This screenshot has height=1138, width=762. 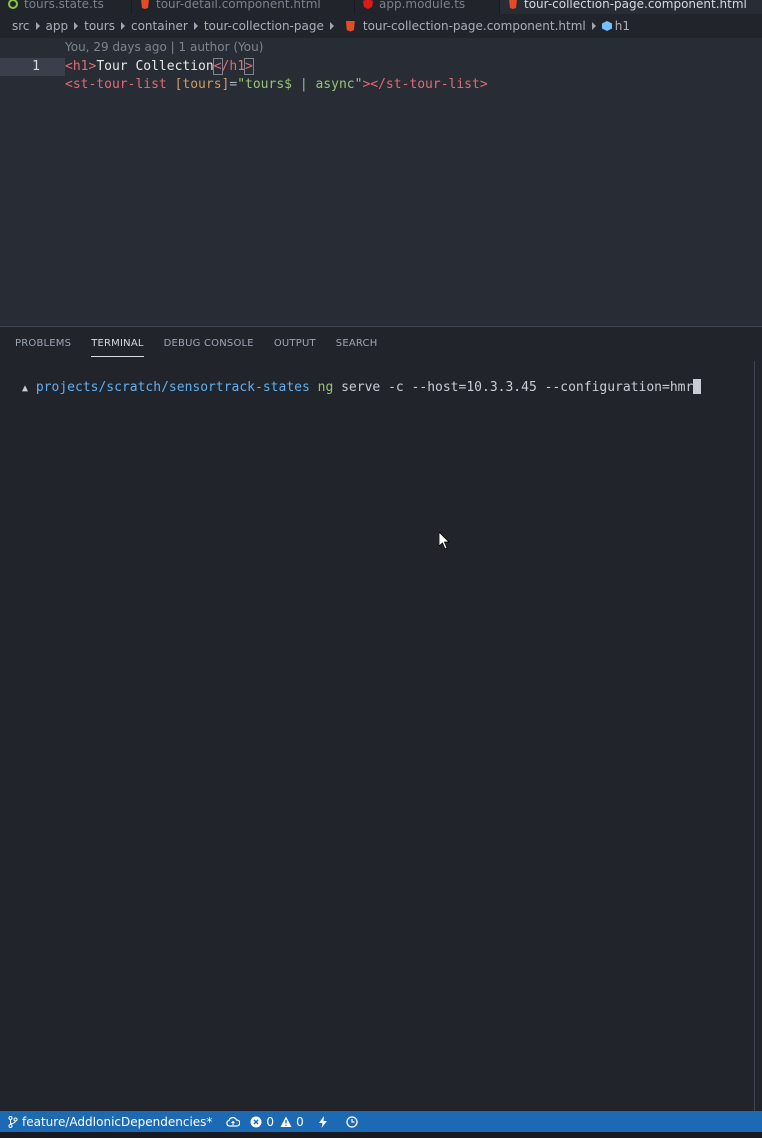 What do you see at coordinates (277, 1121) in the screenshot?
I see `problems-indicator: 0 0` at bounding box center [277, 1121].